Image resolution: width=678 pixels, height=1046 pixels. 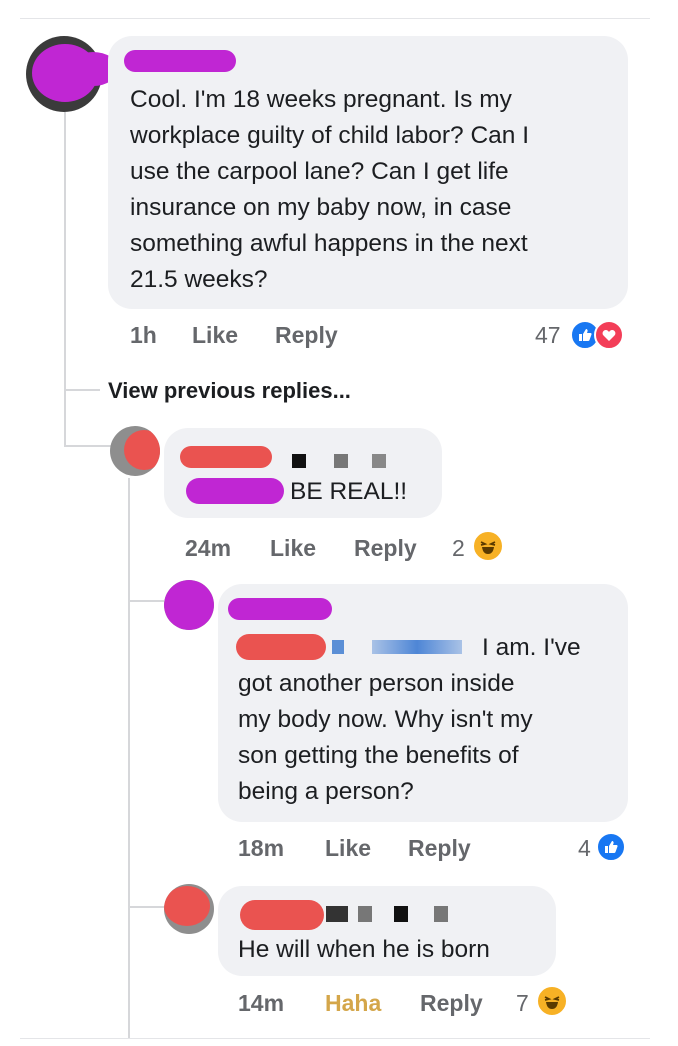 What do you see at coordinates (199, 279) in the screenshot?
I see `comment-text-line: 21.5 weeks?` at bounding box center [199, 279].